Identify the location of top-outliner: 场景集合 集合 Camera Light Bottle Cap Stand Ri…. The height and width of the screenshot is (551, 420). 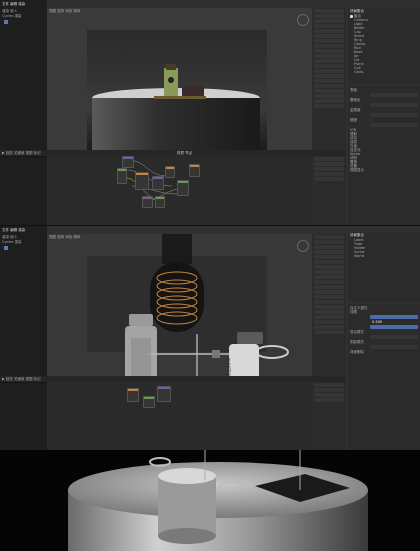
(384, 46).